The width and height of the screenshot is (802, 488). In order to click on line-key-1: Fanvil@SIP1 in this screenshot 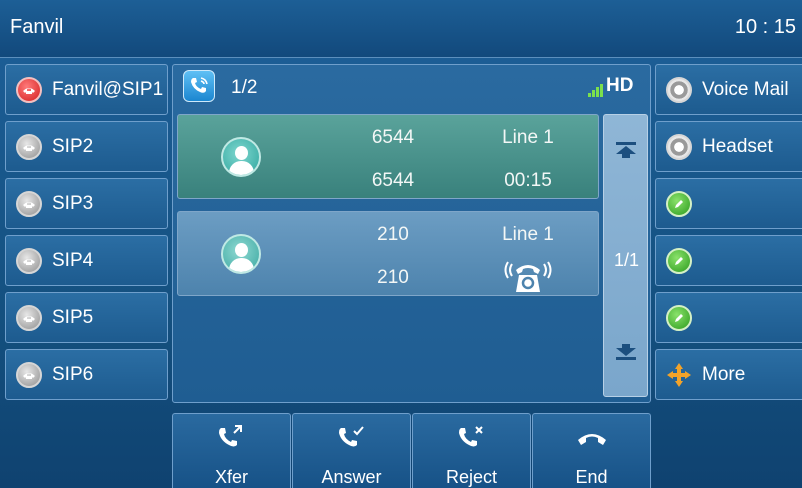, I will do `click(86, 89)`.